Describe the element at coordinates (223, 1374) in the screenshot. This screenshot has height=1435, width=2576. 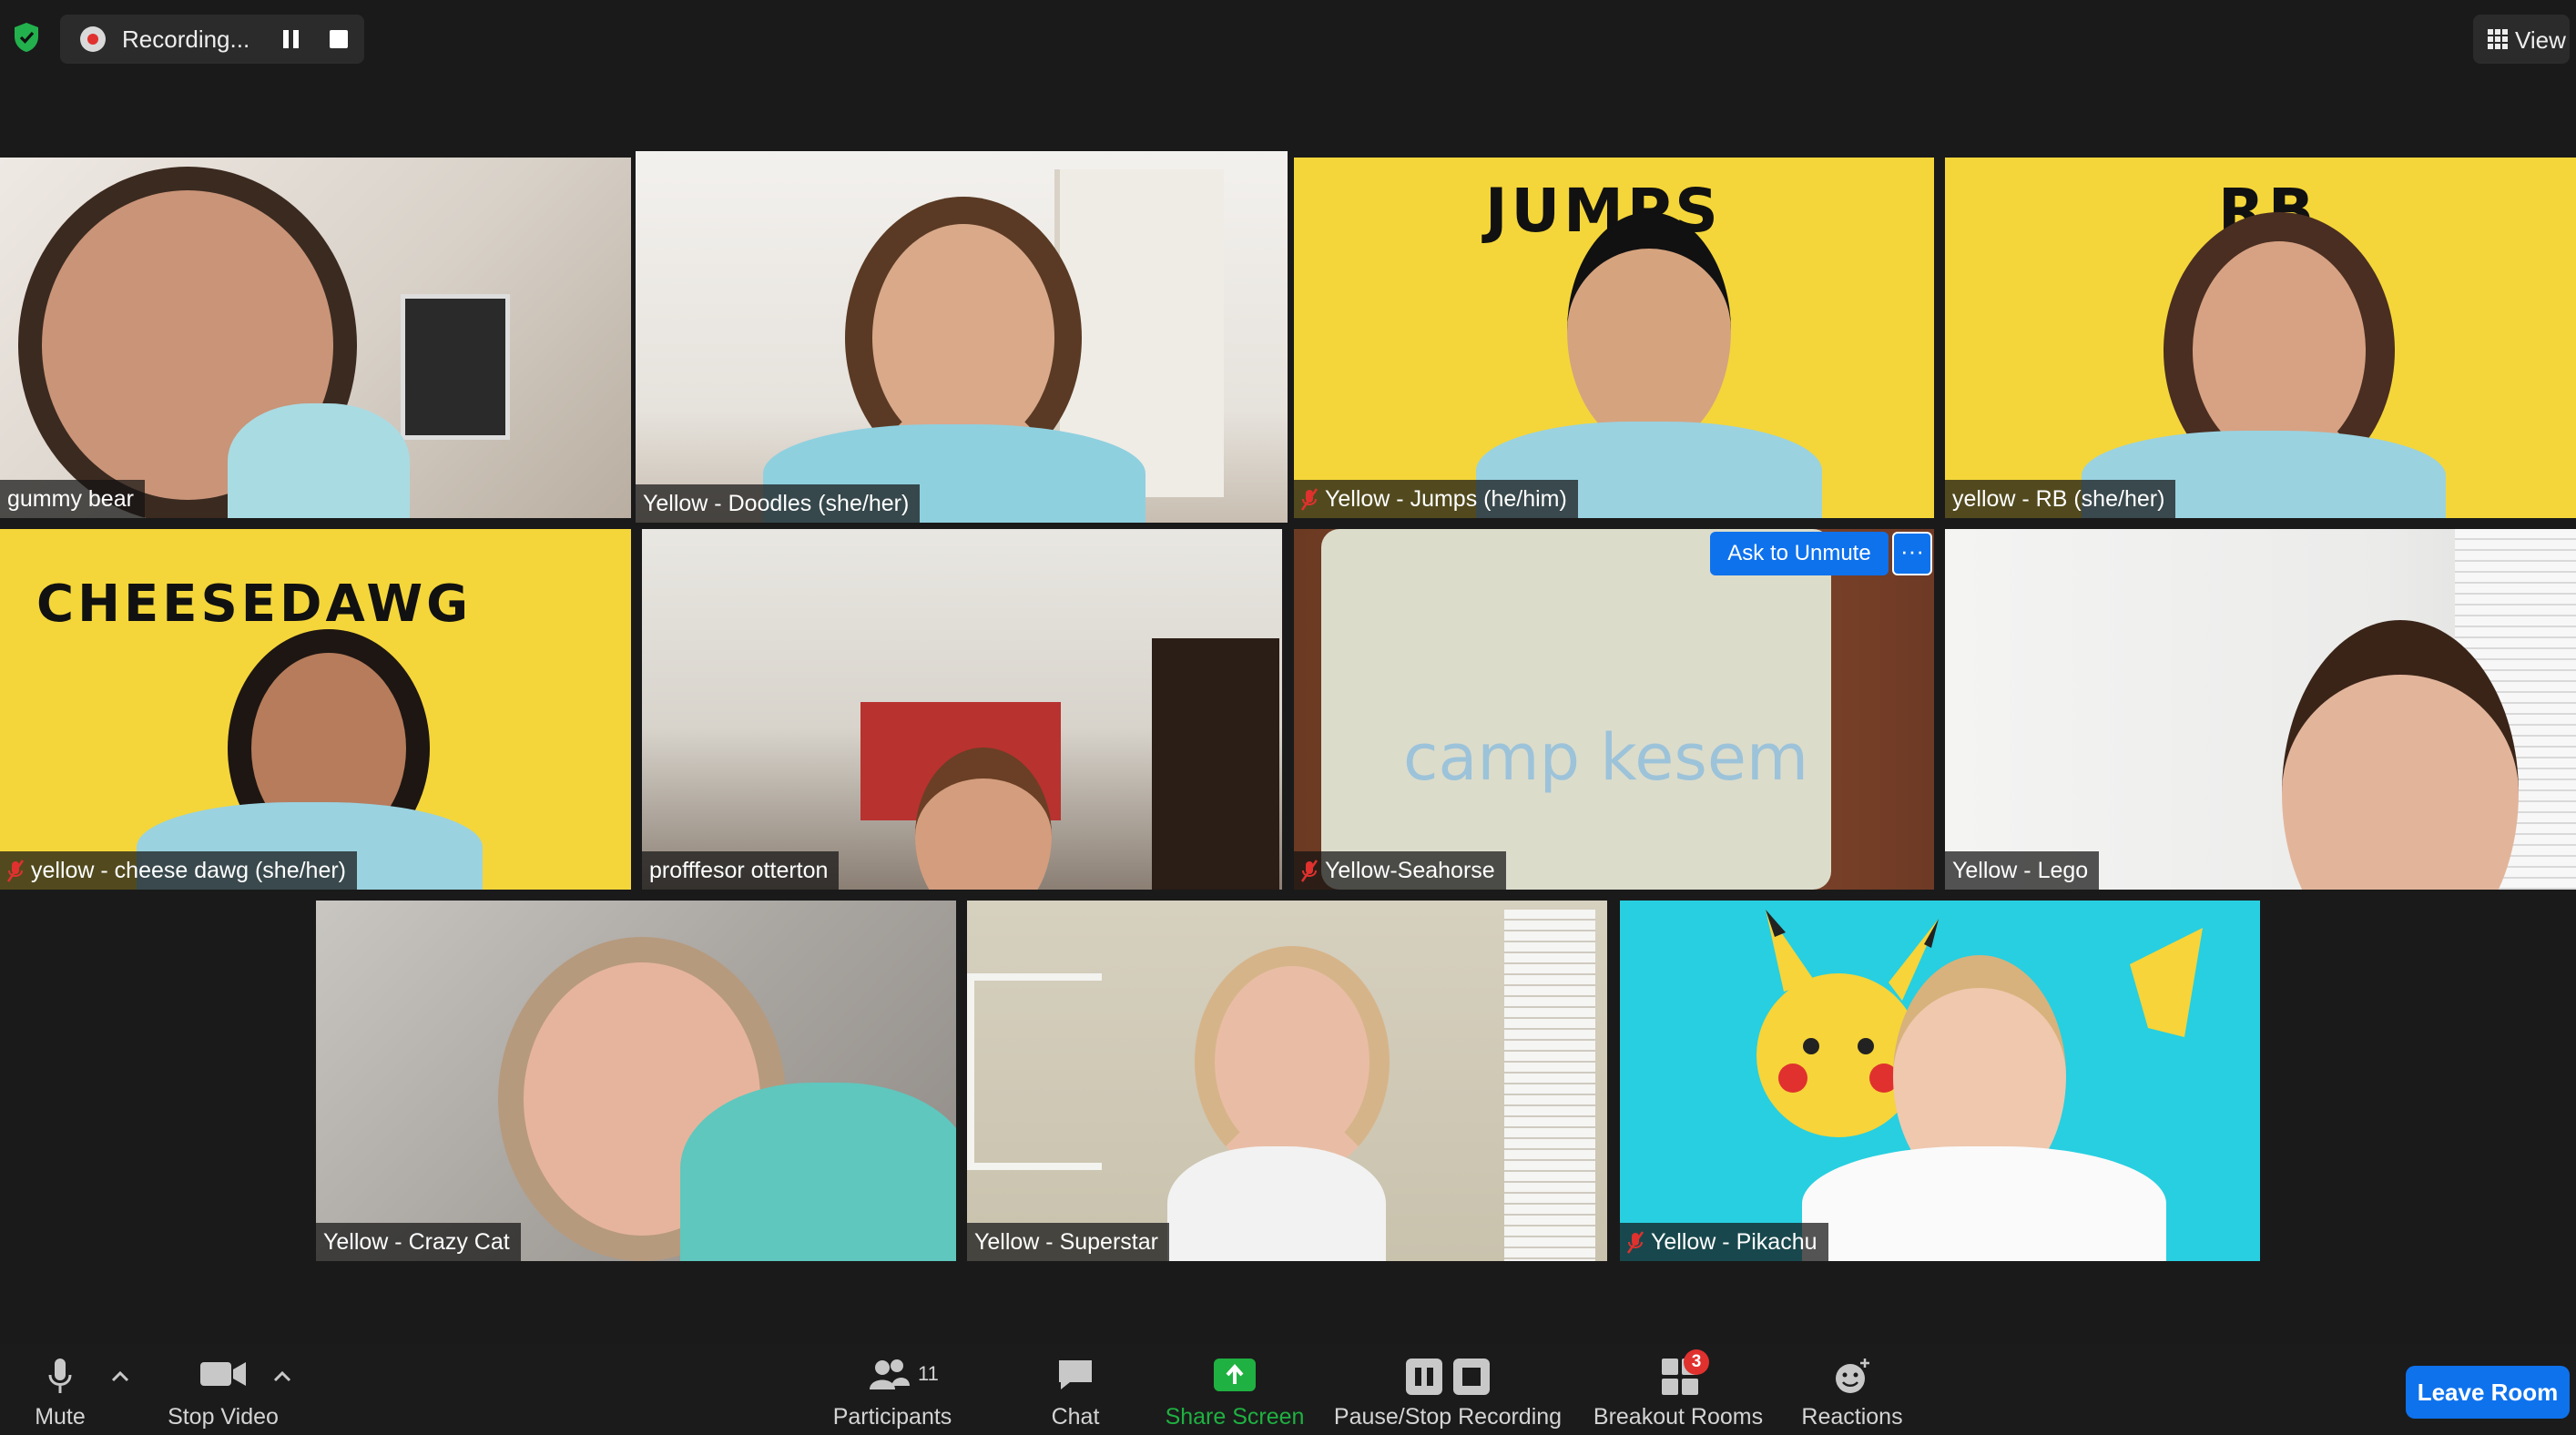
I see `video-camera-icon` at that location.